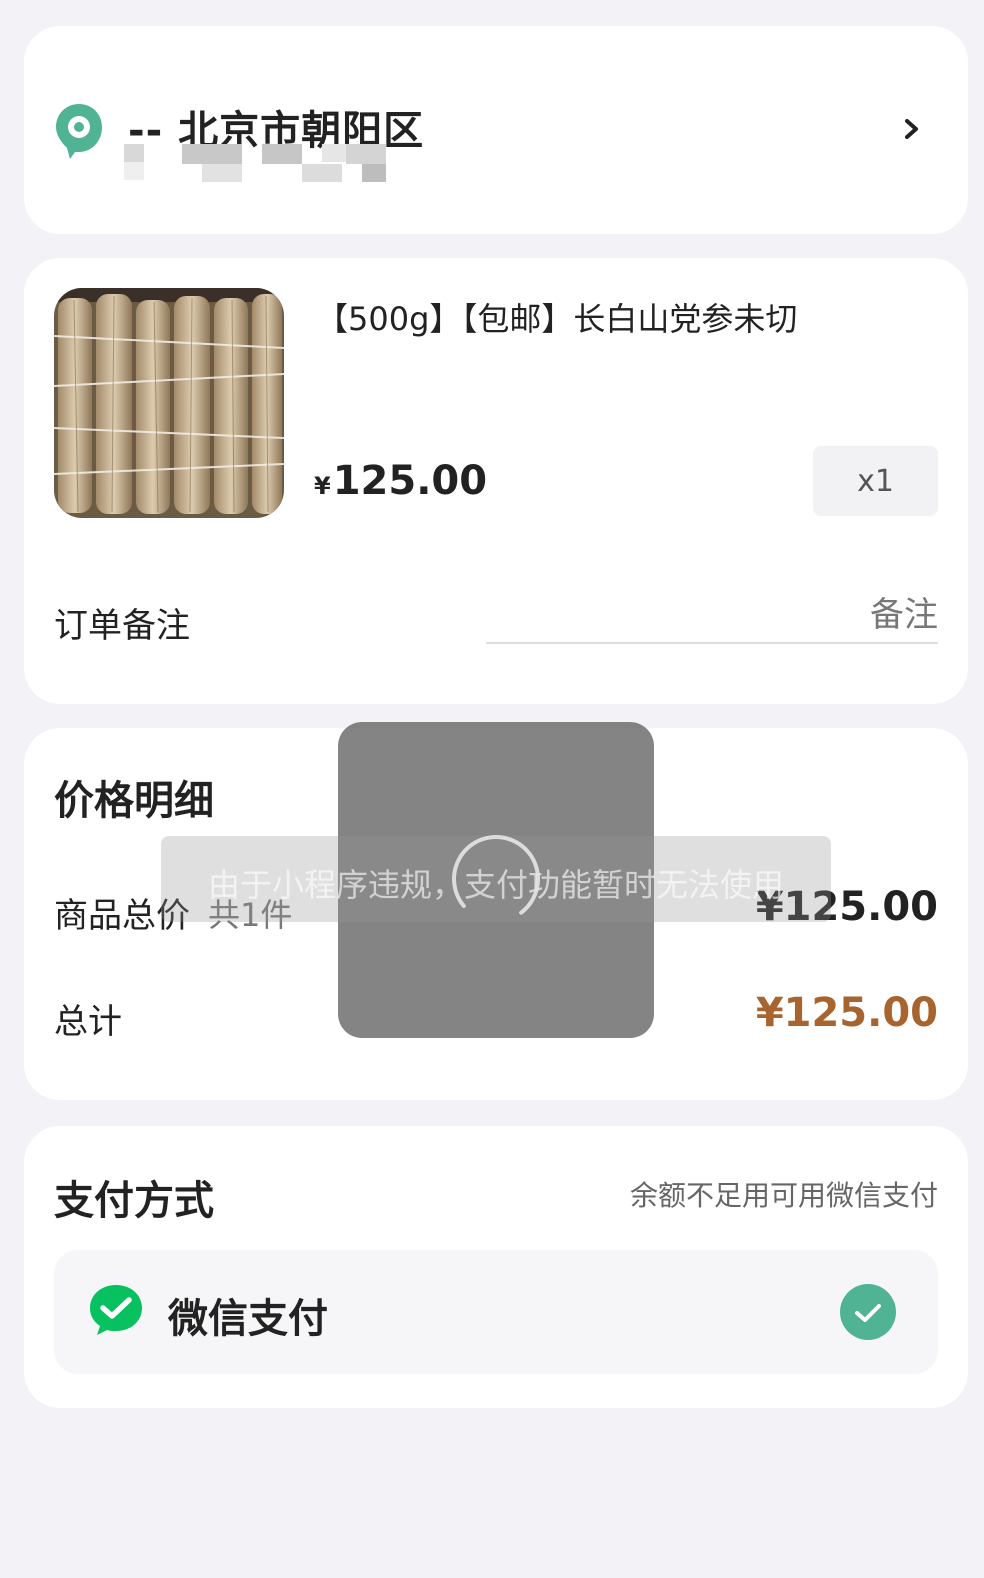  I want to click on order-remark-input, so click(712, 616).